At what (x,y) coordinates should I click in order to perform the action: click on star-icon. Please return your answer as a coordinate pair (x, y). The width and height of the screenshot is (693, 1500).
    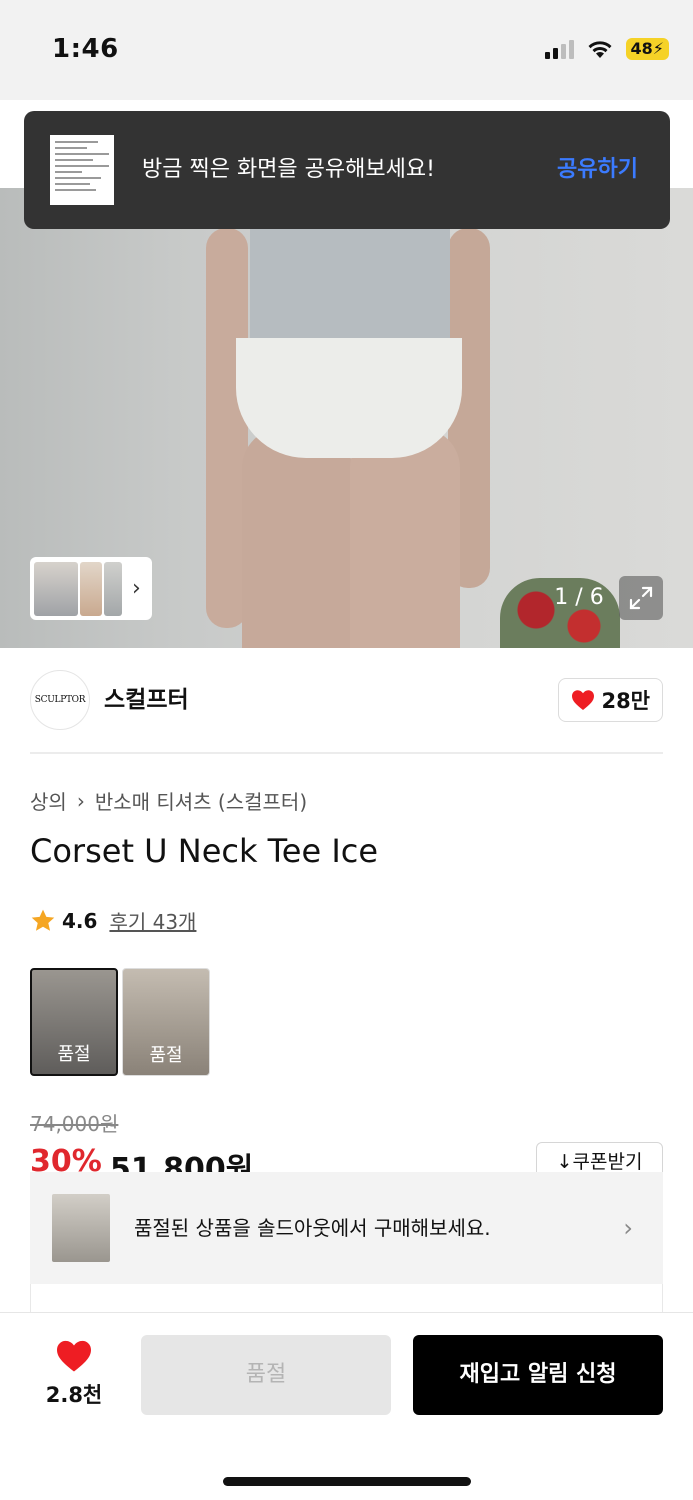
    Looking at the image, I should click on (43, 920).